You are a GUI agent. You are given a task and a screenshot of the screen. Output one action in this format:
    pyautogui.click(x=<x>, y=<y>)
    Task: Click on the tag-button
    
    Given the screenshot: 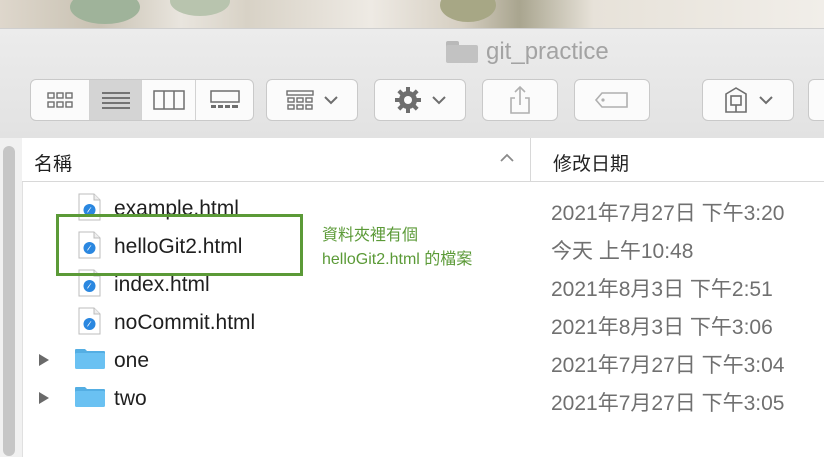 What is the action you would take?
    pyautogui.click(x=612, y=100)
    